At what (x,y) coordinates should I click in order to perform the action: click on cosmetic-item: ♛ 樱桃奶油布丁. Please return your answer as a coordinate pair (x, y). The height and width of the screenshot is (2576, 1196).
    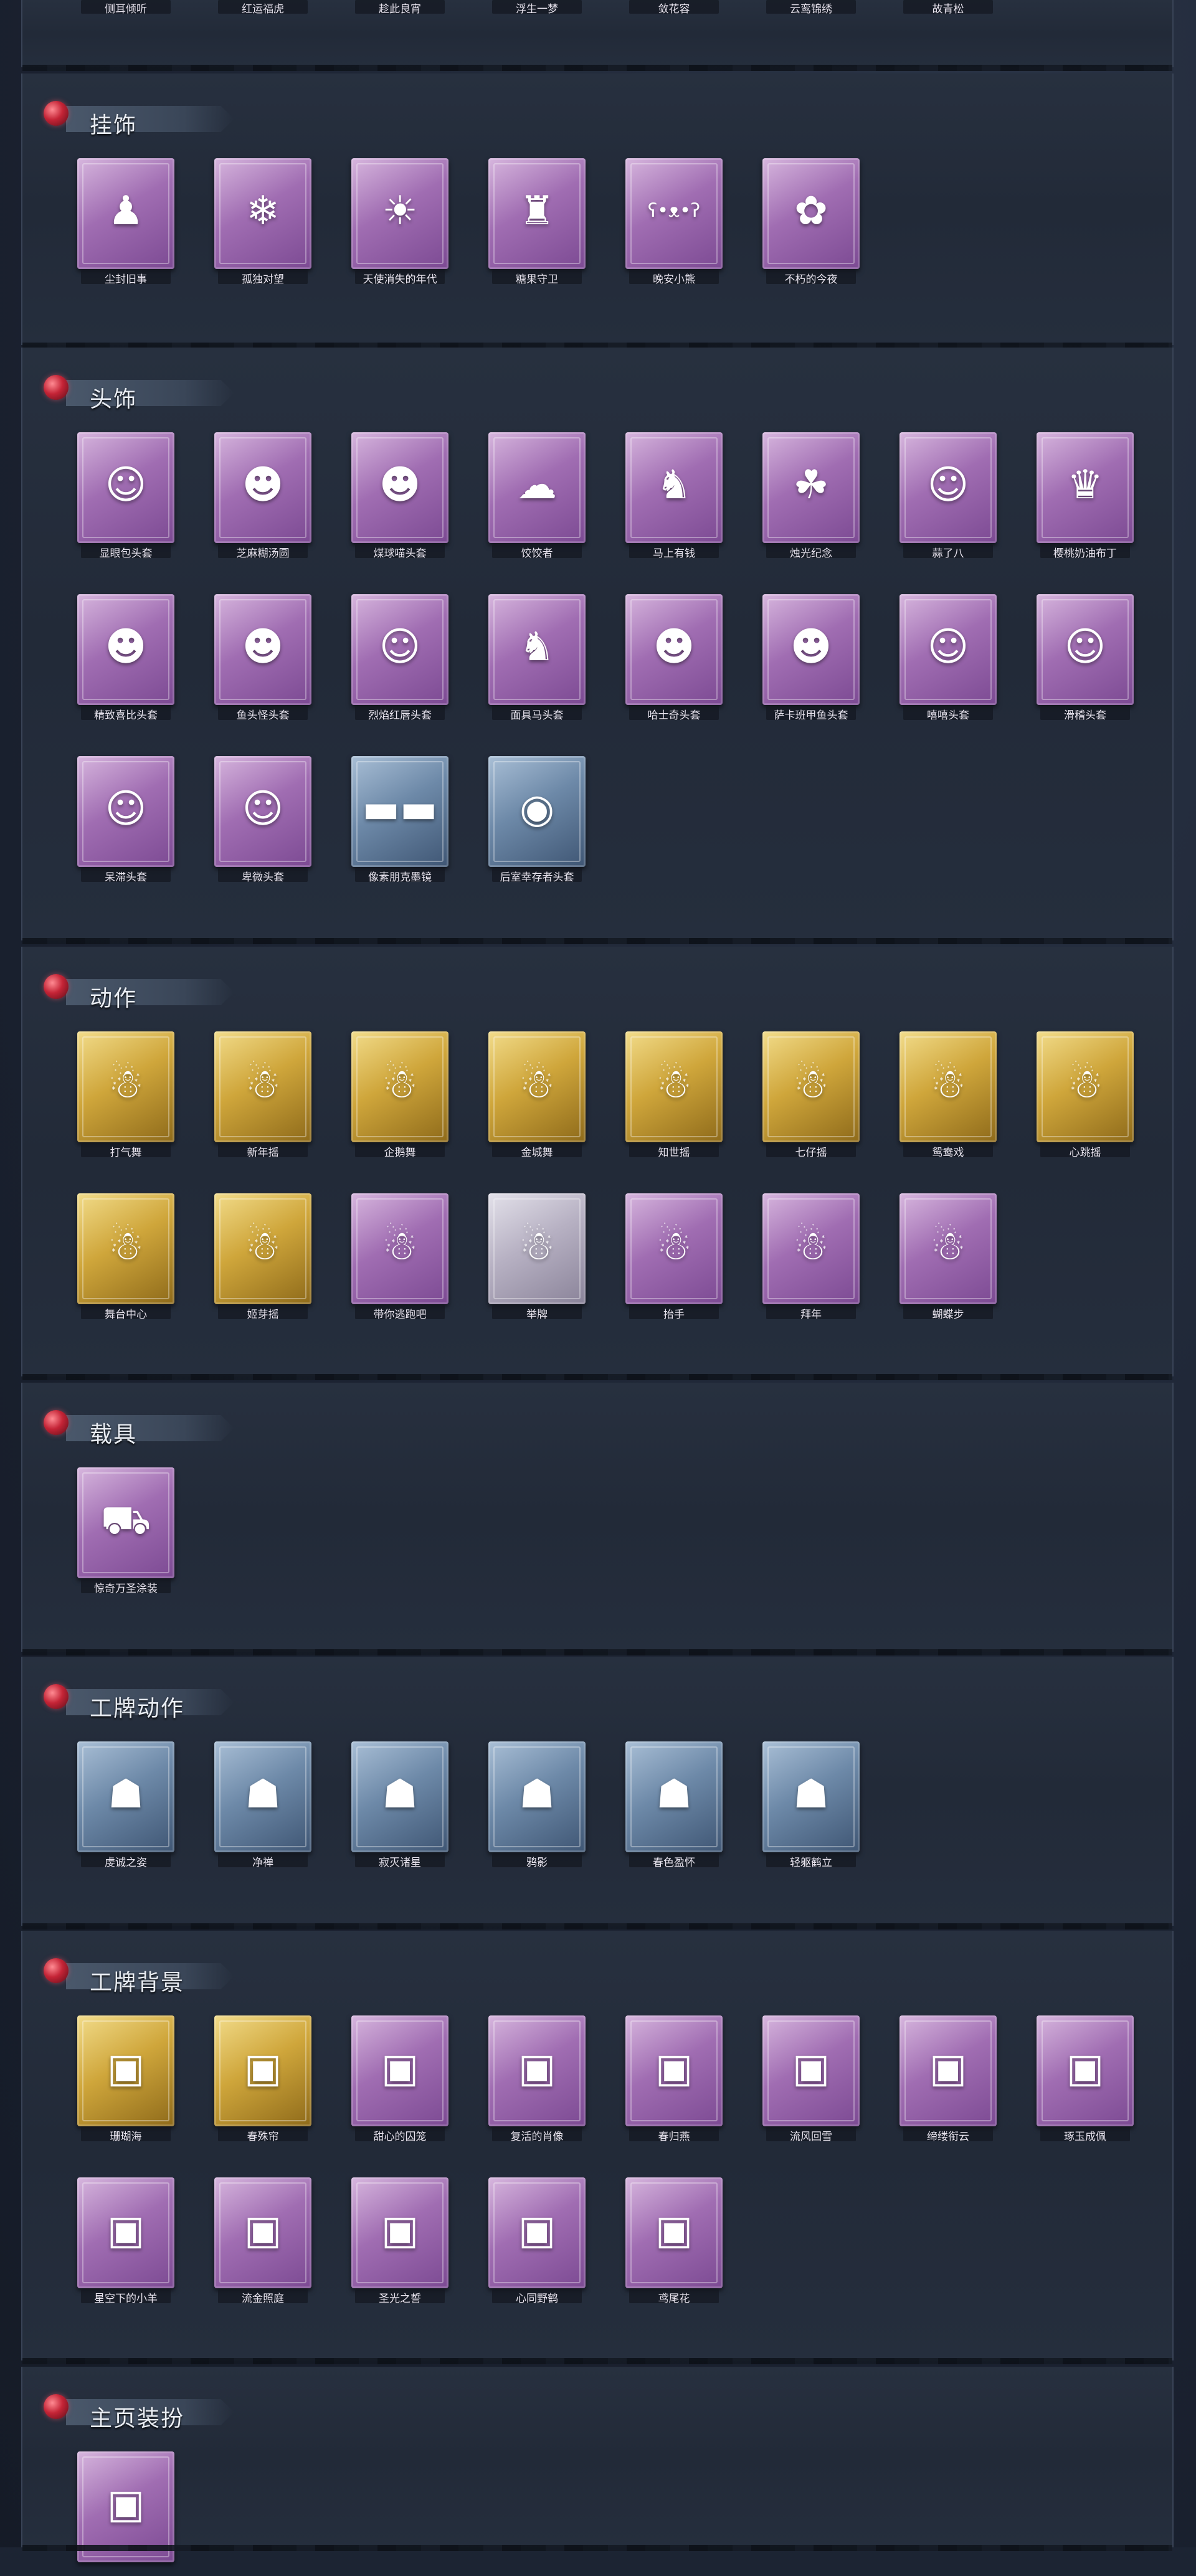
    Looking at the image, I should click on (1085, 495).